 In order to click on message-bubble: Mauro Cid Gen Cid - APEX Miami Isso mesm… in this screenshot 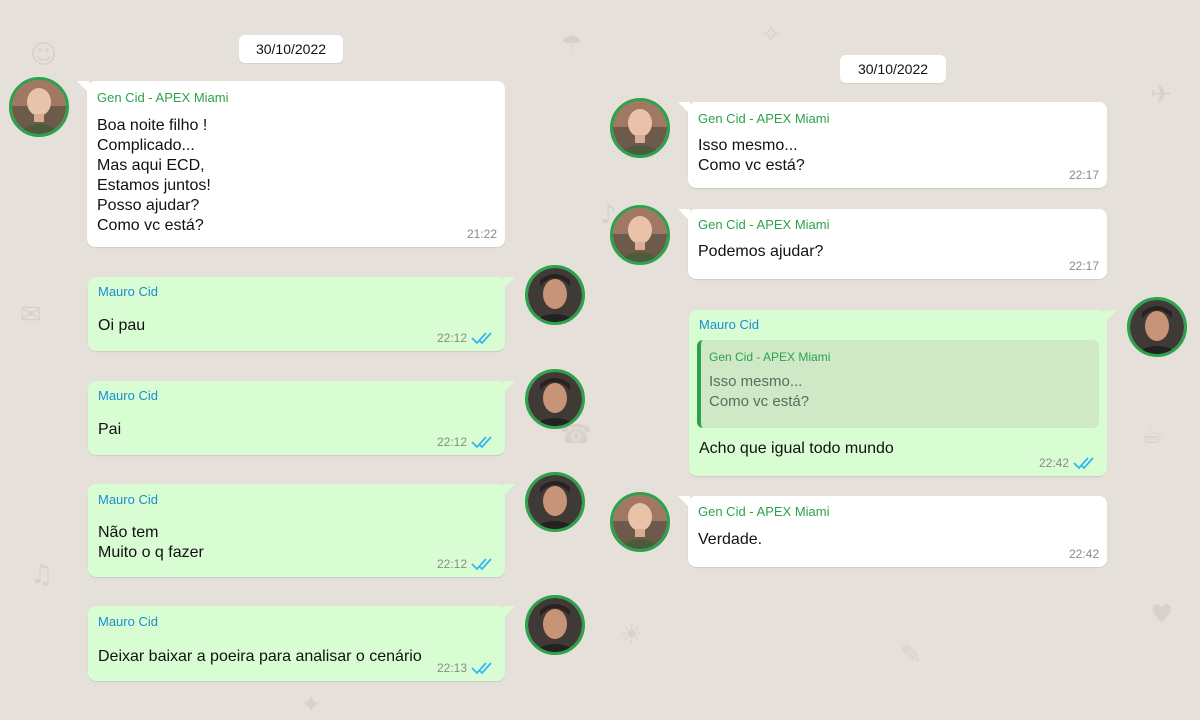, I will do `click(903, 393)`.